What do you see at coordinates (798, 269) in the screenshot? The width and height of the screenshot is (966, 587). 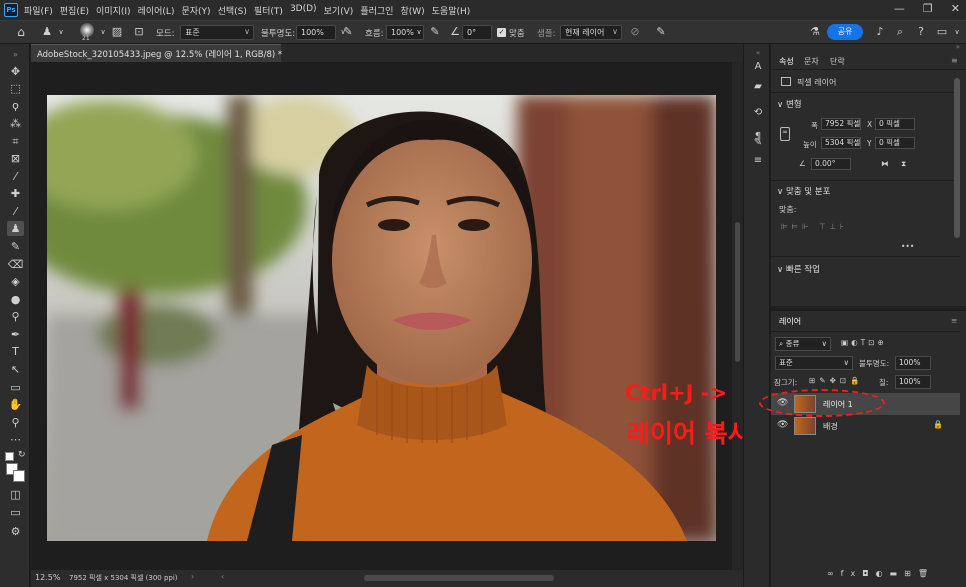 I see `quick-actions-section: ∨ 빠른 작업` at bounding box center [798, 269].